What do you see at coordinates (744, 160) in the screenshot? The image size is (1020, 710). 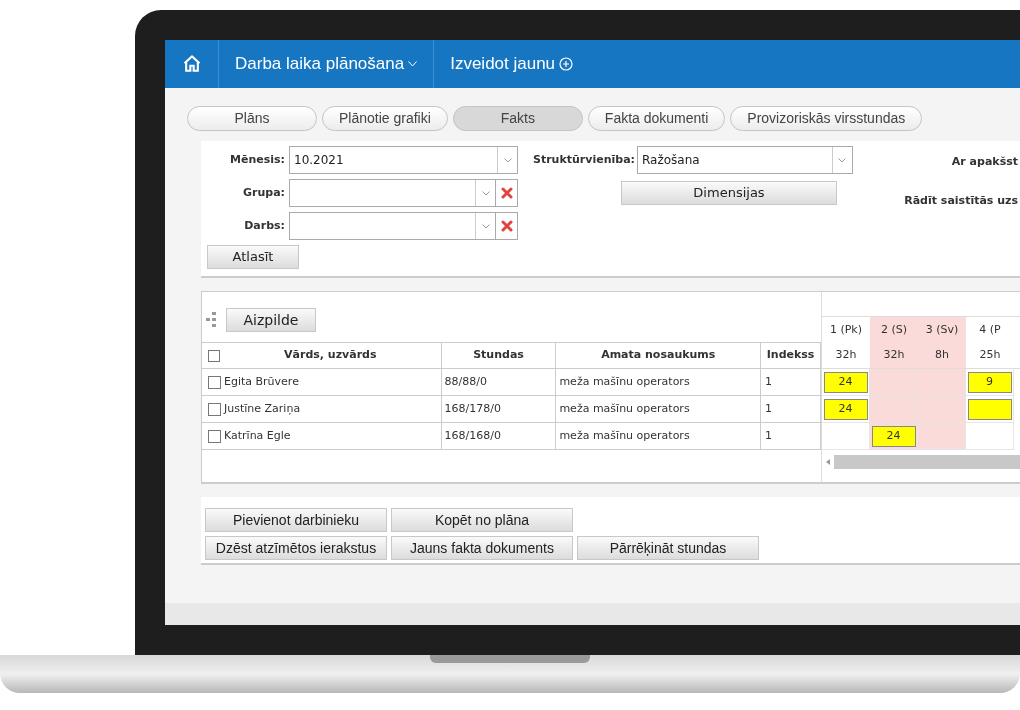 I see `dropdown-field: Ražošana` at bounding box center [744, 160].